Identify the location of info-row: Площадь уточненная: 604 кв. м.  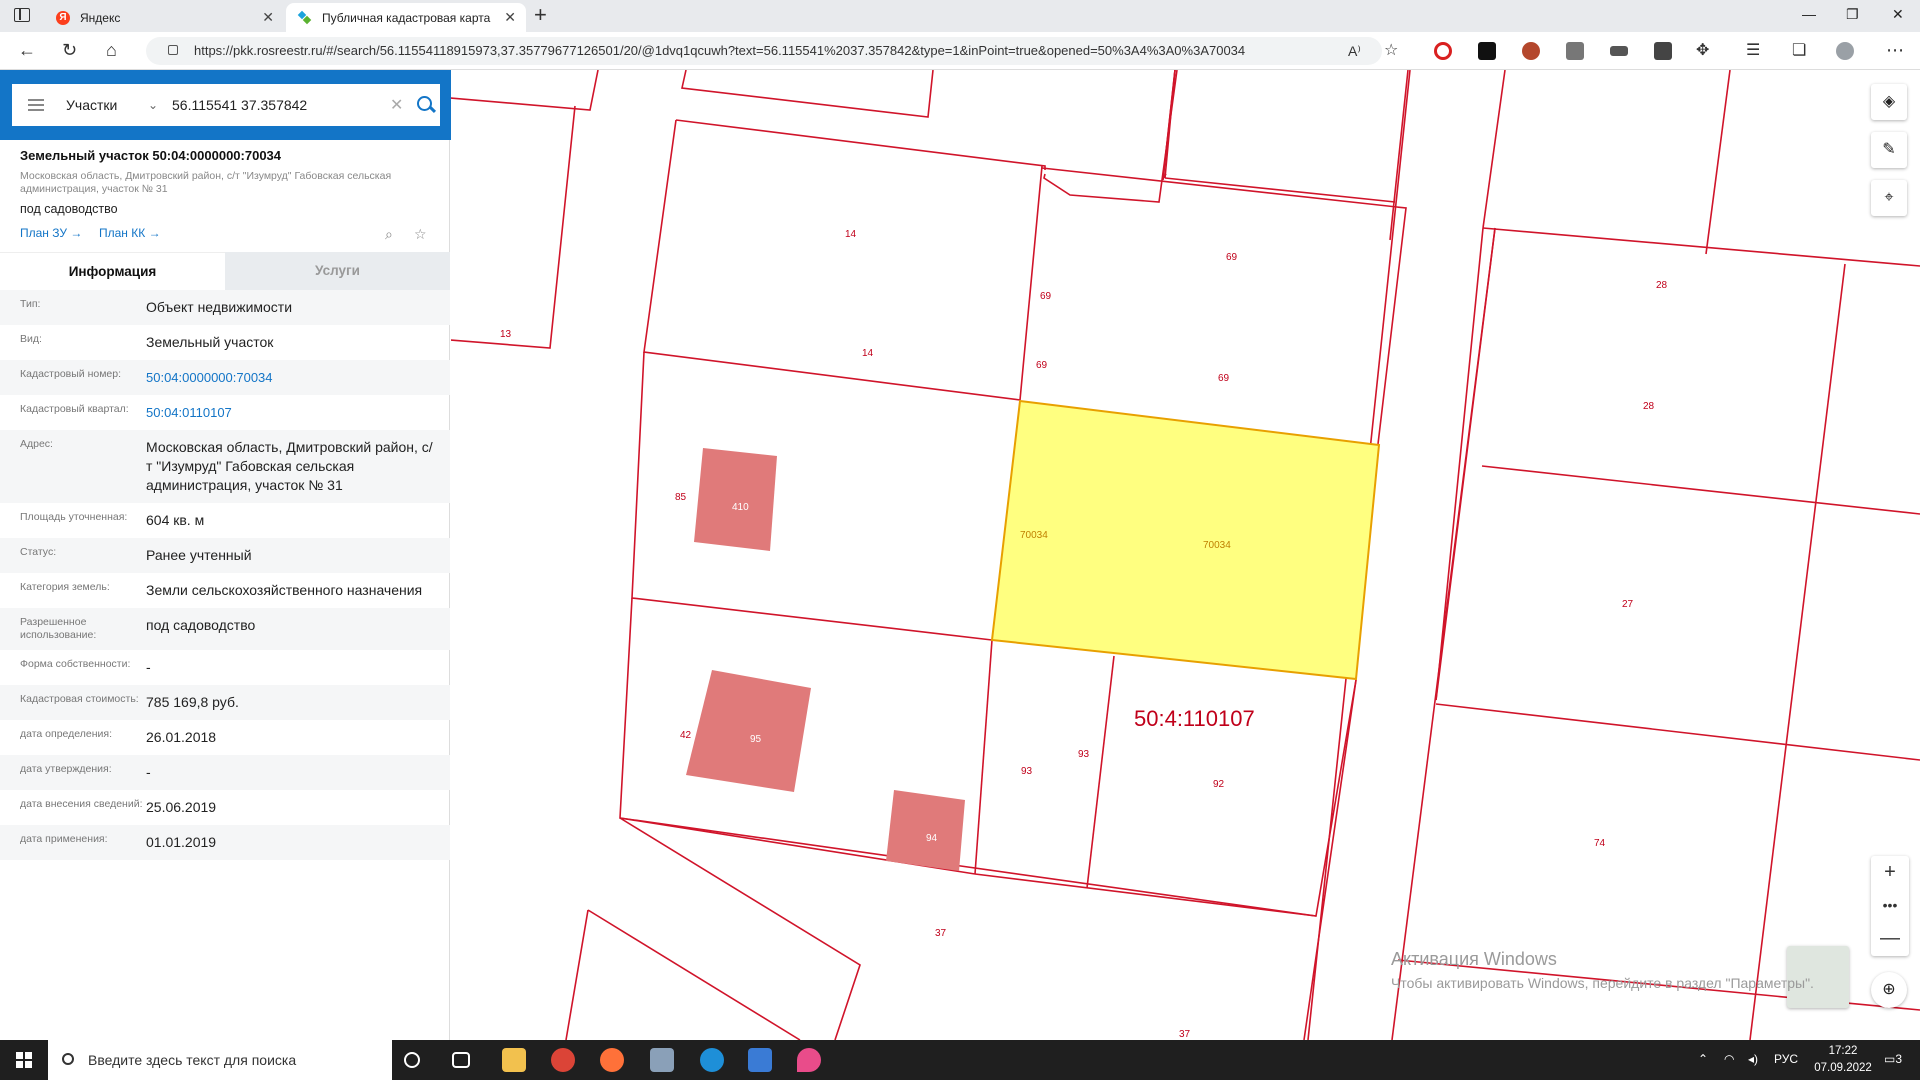
(225, 520).